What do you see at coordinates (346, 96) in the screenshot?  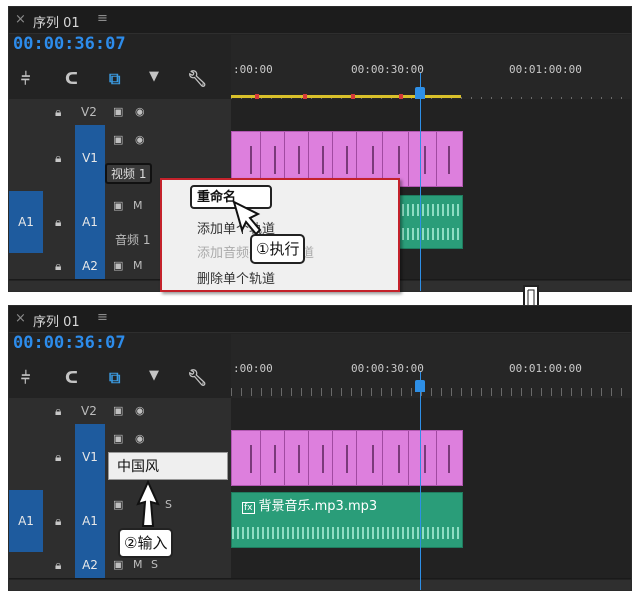 I see `work-area-bar` at bounding box center [346, 96].